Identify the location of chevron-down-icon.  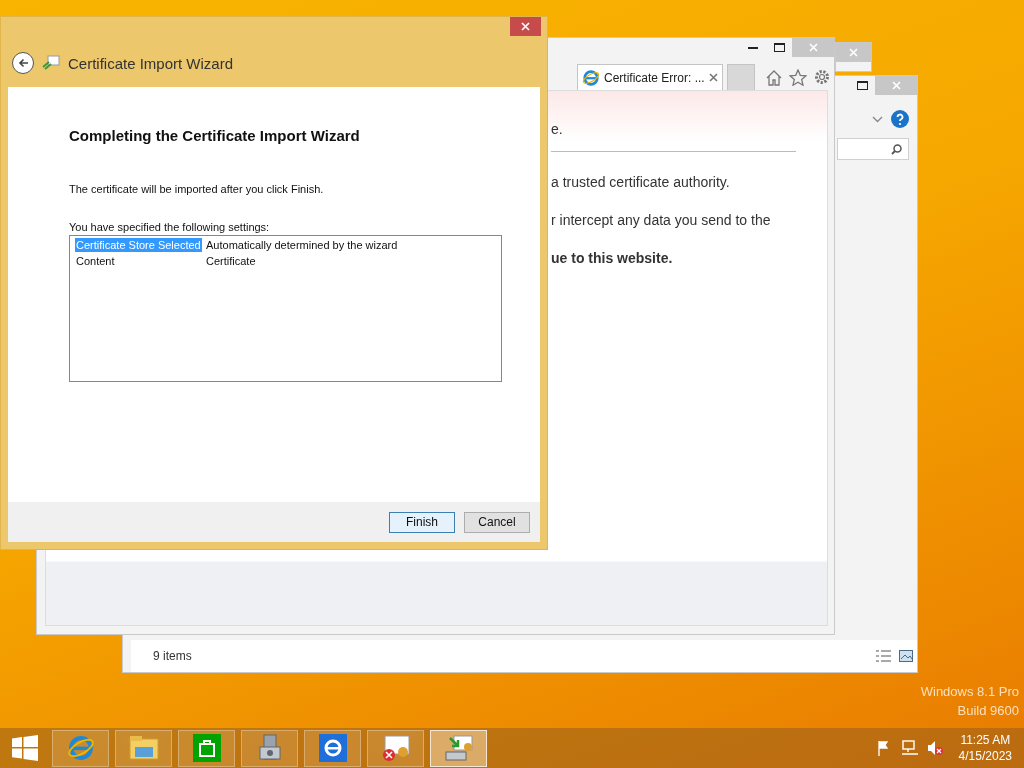
(877, 119).